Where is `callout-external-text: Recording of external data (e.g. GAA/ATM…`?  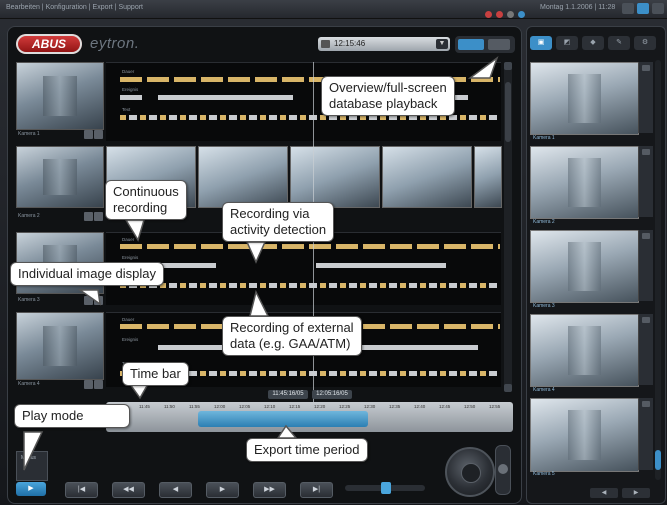
callout-external-text: Recording of external data (e.g. GAA/ATM… is located at coordinates (292, 335).